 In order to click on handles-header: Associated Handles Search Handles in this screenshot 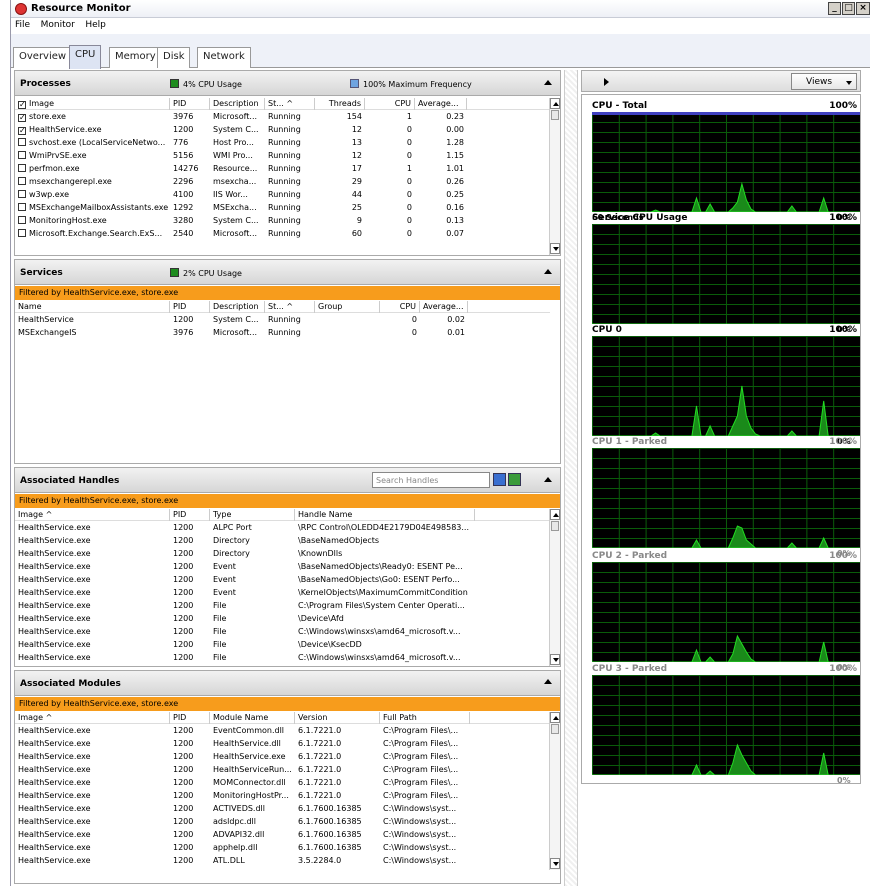, I will do `click(287, 480)`.